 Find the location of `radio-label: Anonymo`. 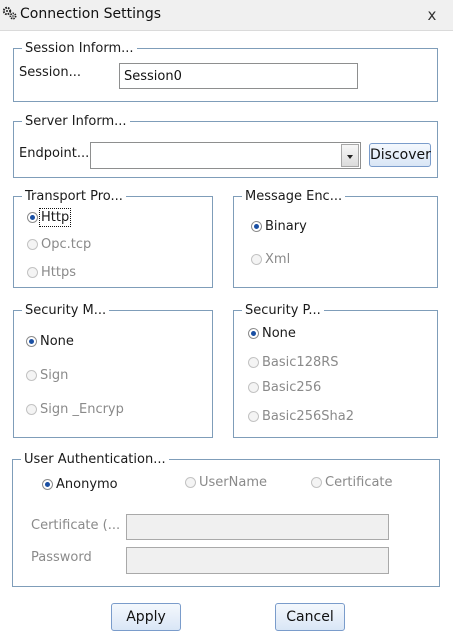

radio-label: Anonymo is located at coordinates (87, 484).